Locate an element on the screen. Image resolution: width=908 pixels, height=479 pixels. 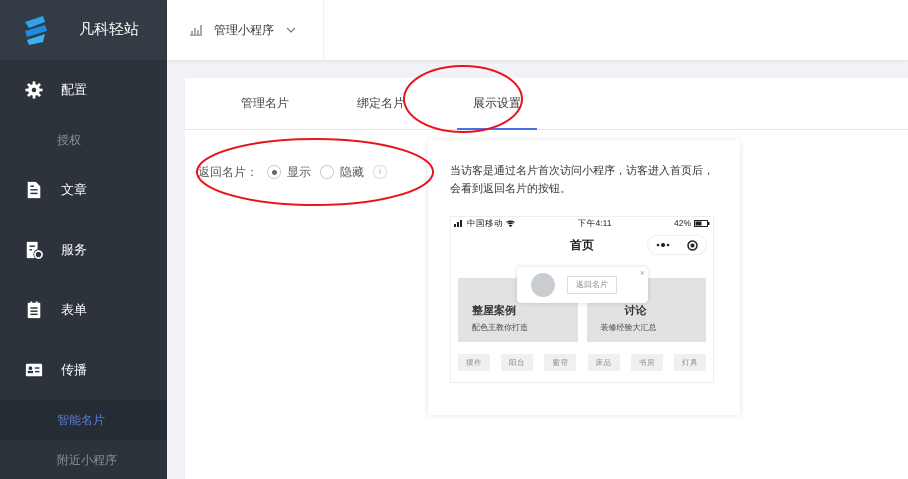
carrier-text: 中国移动 is located at coordinates (485, 223).